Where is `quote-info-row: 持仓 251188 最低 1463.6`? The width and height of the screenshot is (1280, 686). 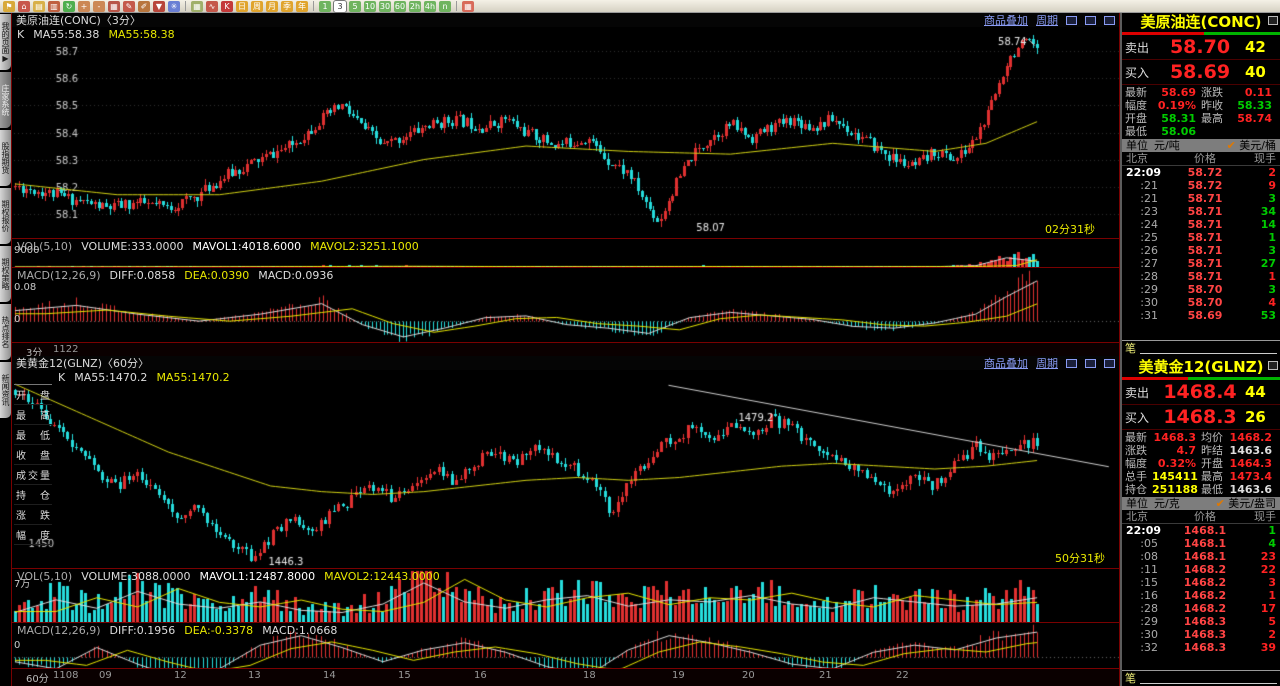 quote-info-row: 持仓 251188 最低 1463.6 is located at coordinates (1198, 489).